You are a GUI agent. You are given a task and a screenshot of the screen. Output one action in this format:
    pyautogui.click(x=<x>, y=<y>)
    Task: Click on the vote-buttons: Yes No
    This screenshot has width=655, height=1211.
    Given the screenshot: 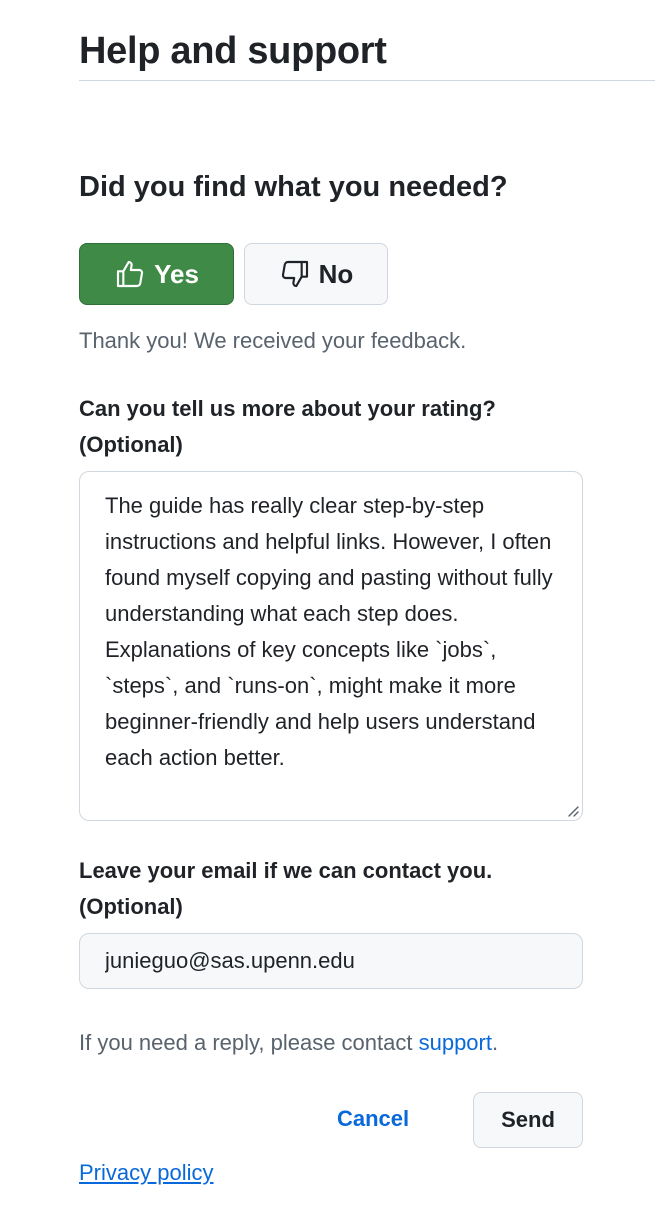 What is the action you would take?
    pyautogui.click(x=233, y=274)
    